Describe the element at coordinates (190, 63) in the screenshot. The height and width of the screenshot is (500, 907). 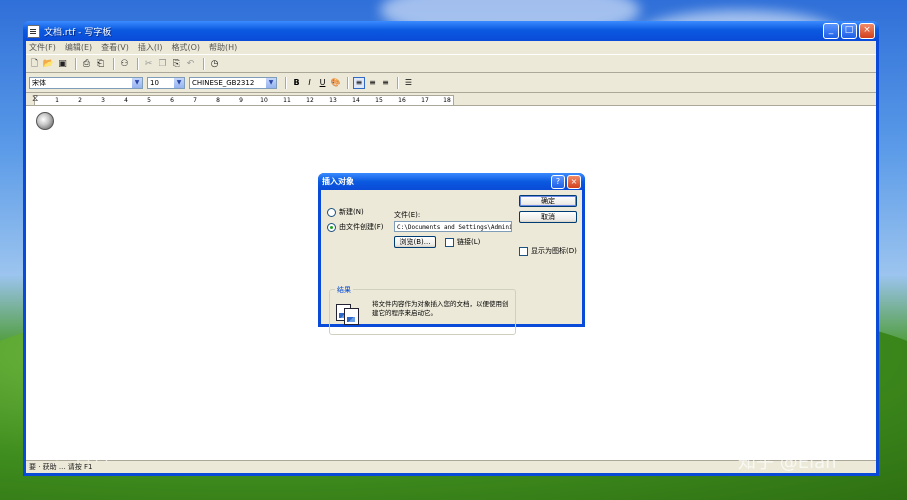
I see `undo-icon: ↶` at that location.